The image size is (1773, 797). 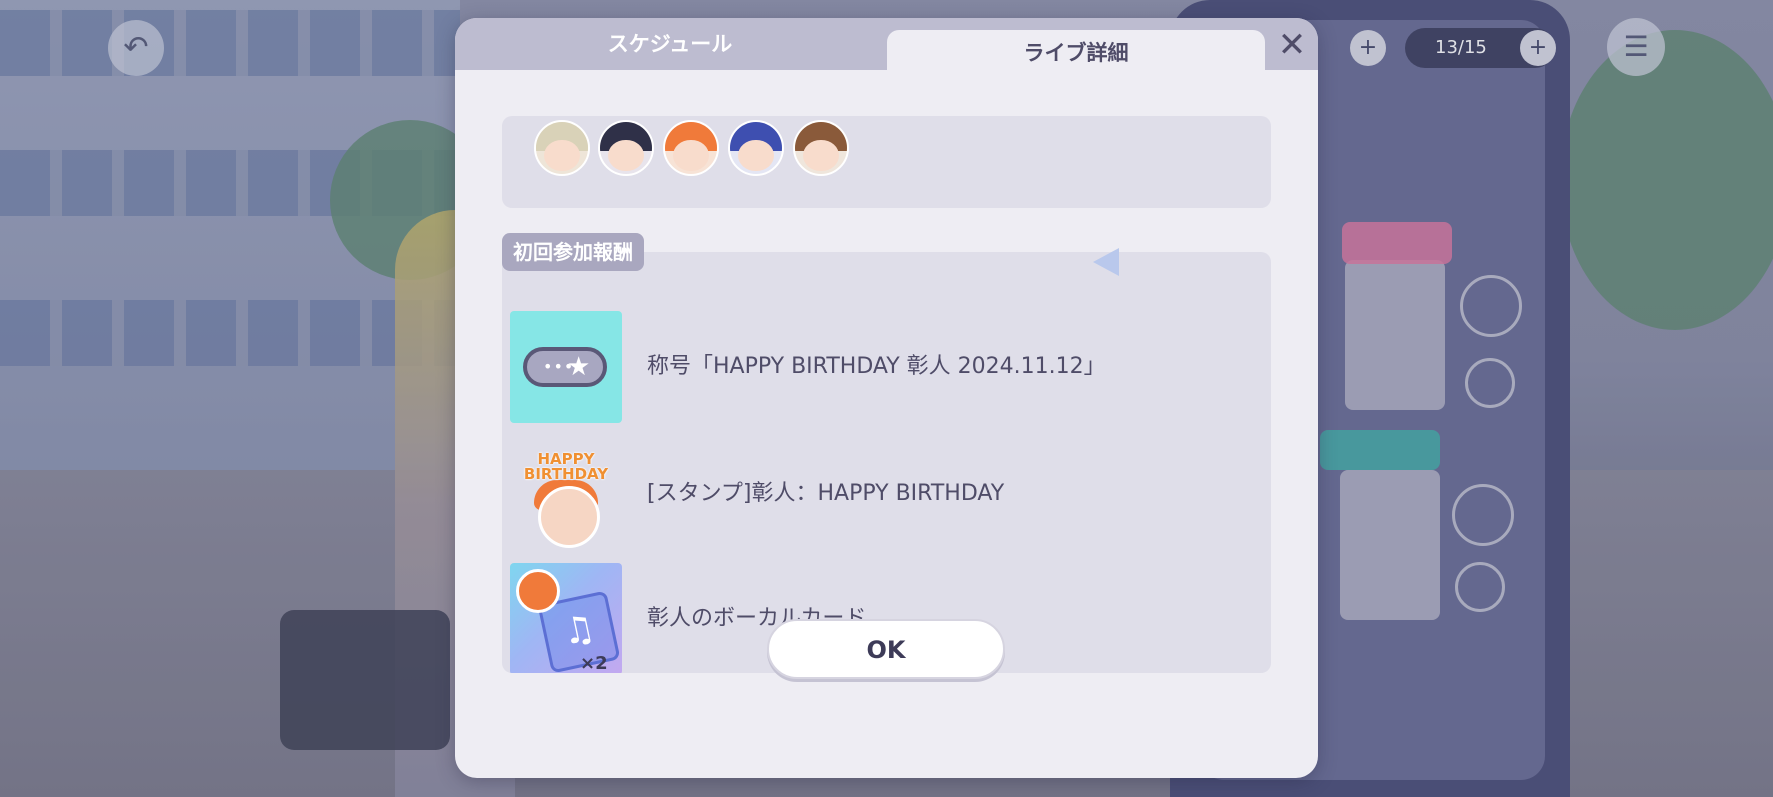 I want to click on stamp-caption: HAPPY BIRTHDAY, so click(x=566, y=466).